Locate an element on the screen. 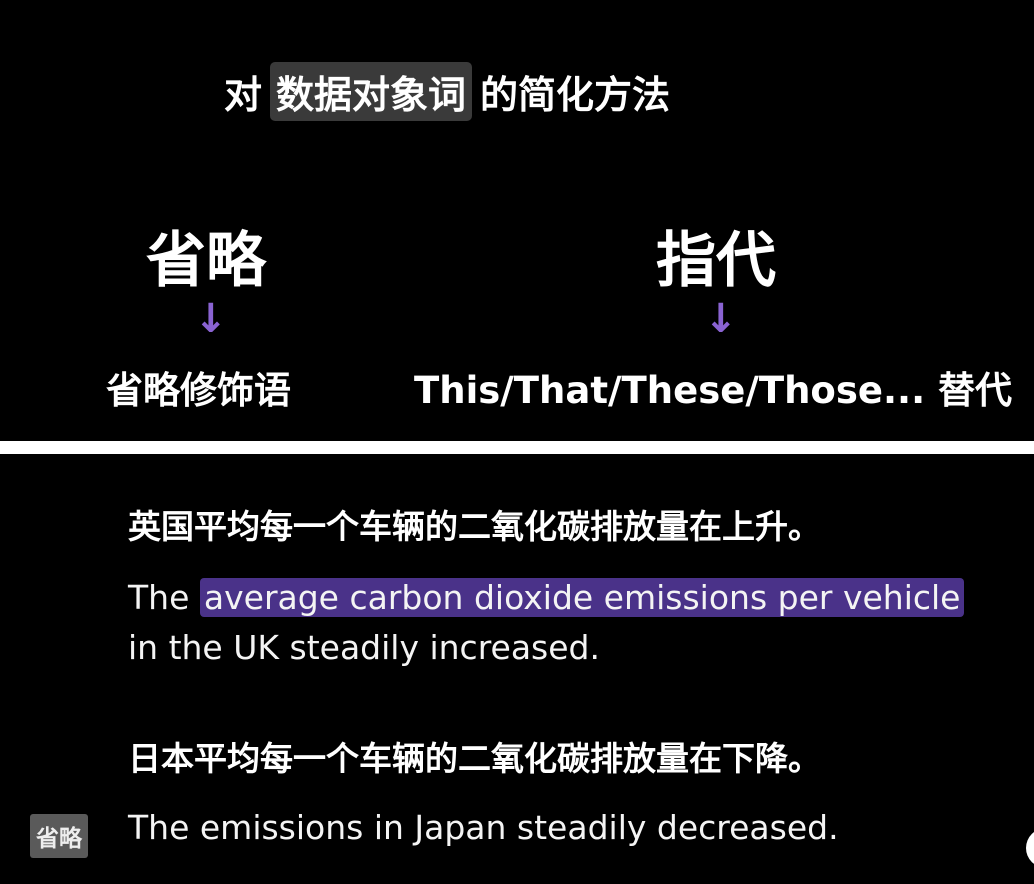  page-title: 对 数据对象词 的简化方法 is located at coordinates (447, 91).